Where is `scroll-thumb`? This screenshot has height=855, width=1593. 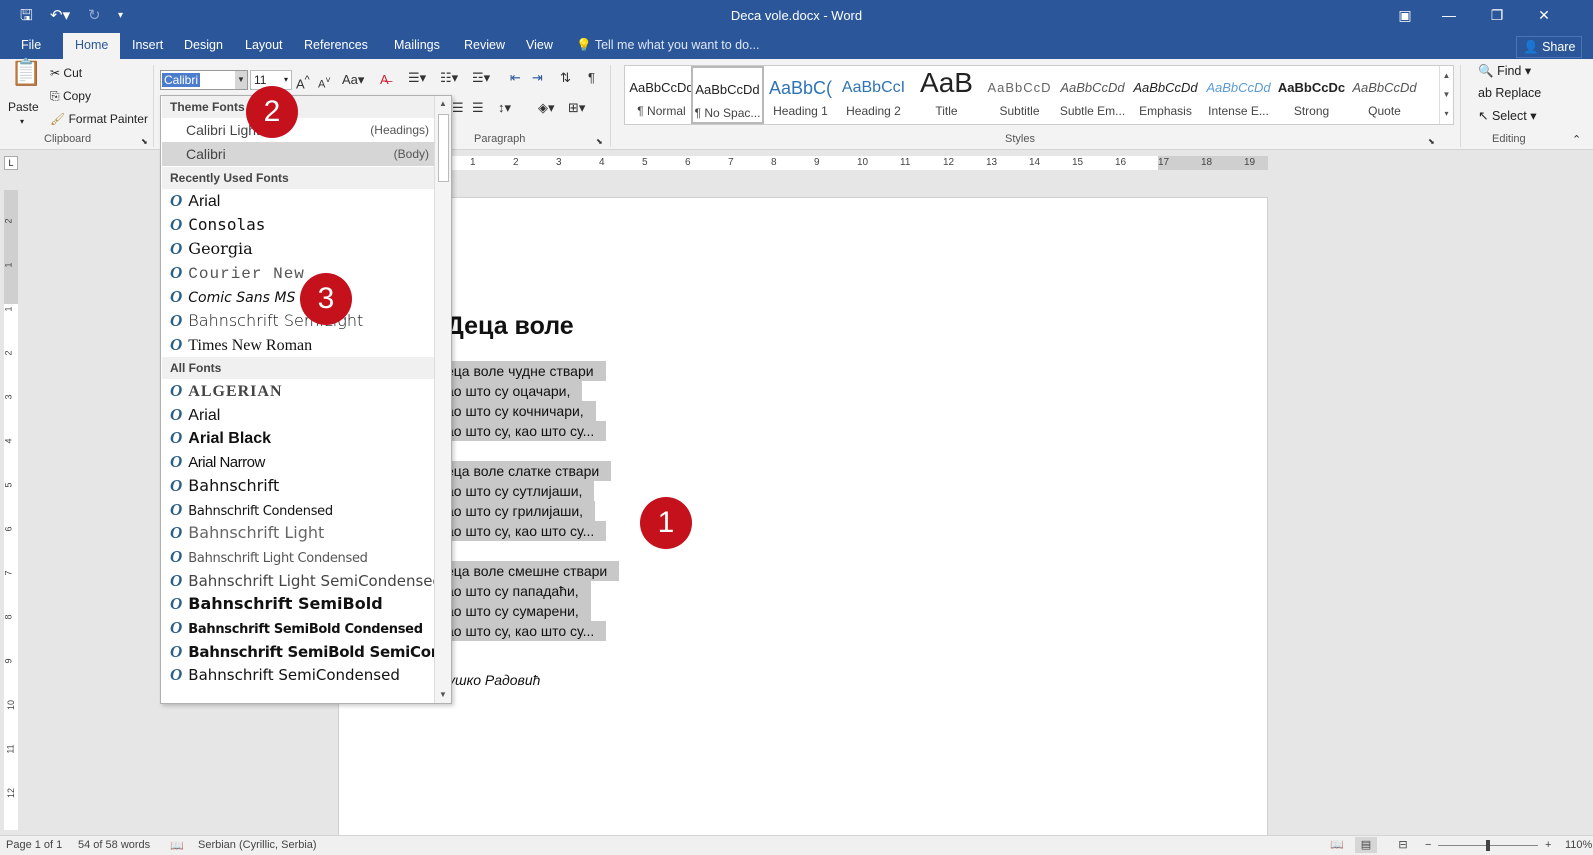 scroll-thumb is located at coordinates (443, 148).